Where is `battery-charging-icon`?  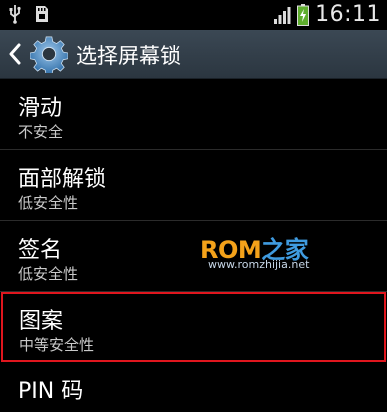
battery-charging-icon is located at coordinates (303, 14).